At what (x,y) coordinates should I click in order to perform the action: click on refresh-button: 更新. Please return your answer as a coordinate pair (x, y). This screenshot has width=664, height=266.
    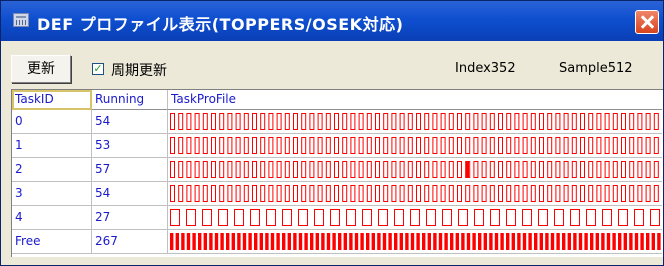
    Looking at the image, I should click on (41, 69).